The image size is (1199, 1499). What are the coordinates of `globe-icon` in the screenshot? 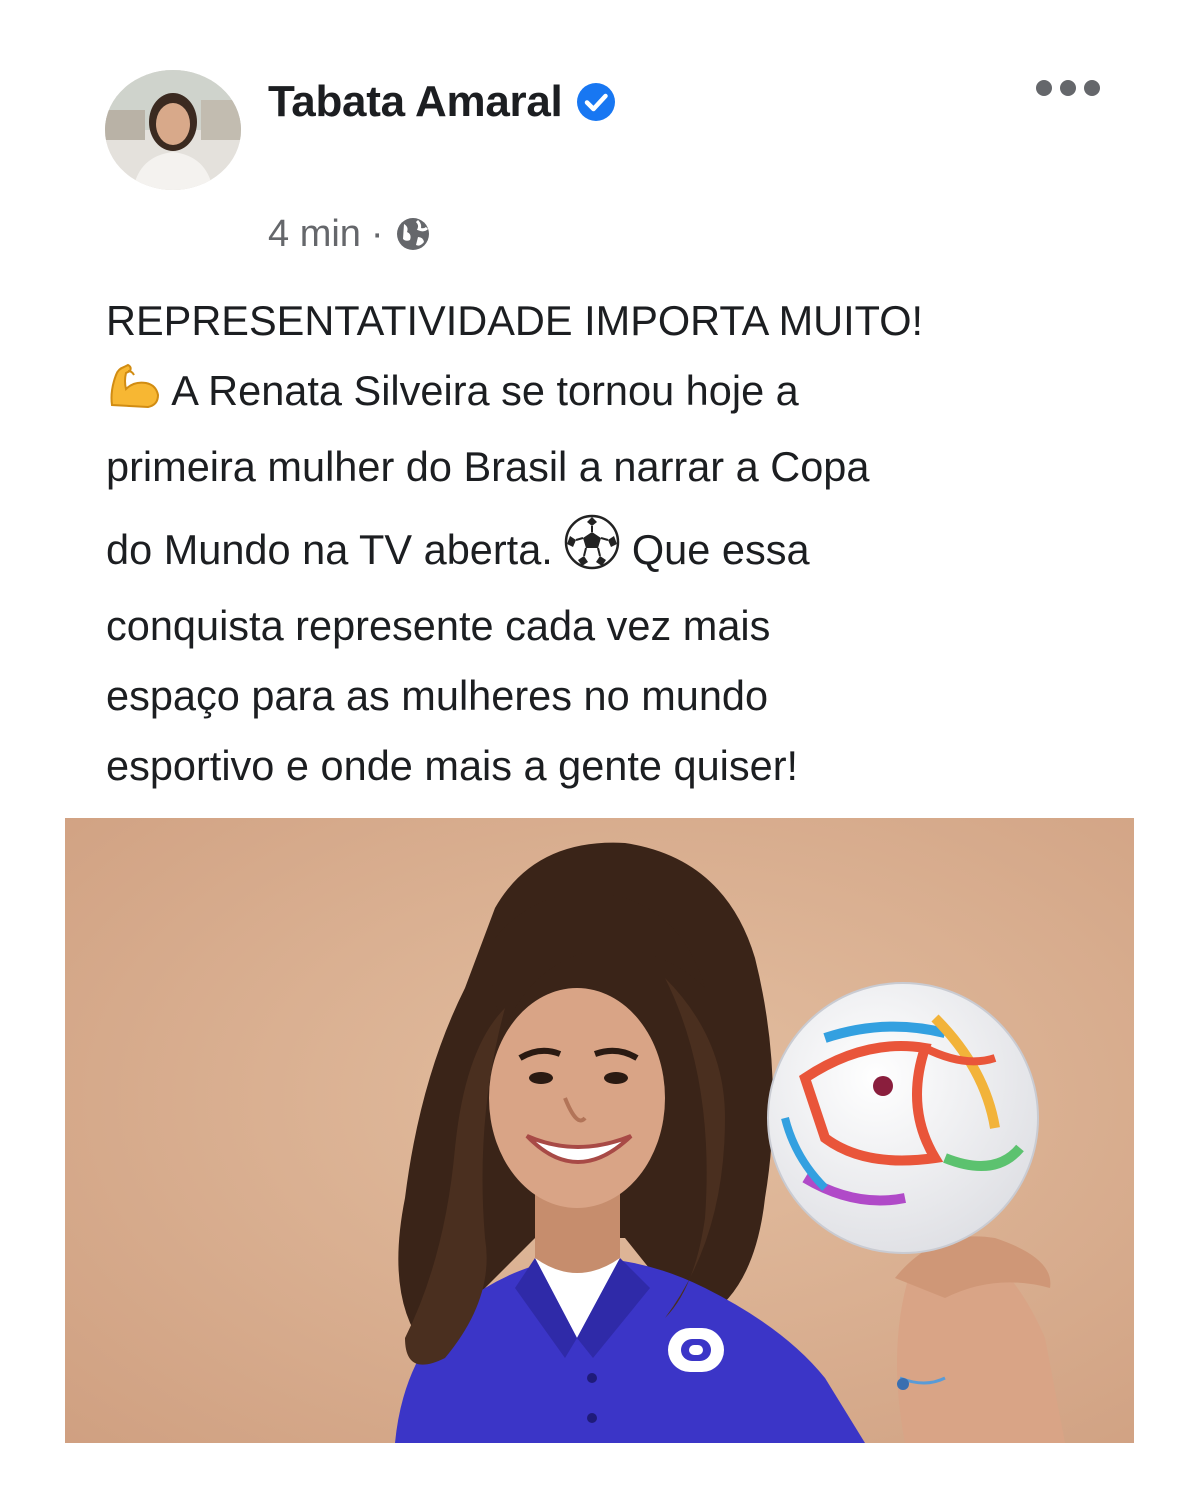 It's located at (413, 234).